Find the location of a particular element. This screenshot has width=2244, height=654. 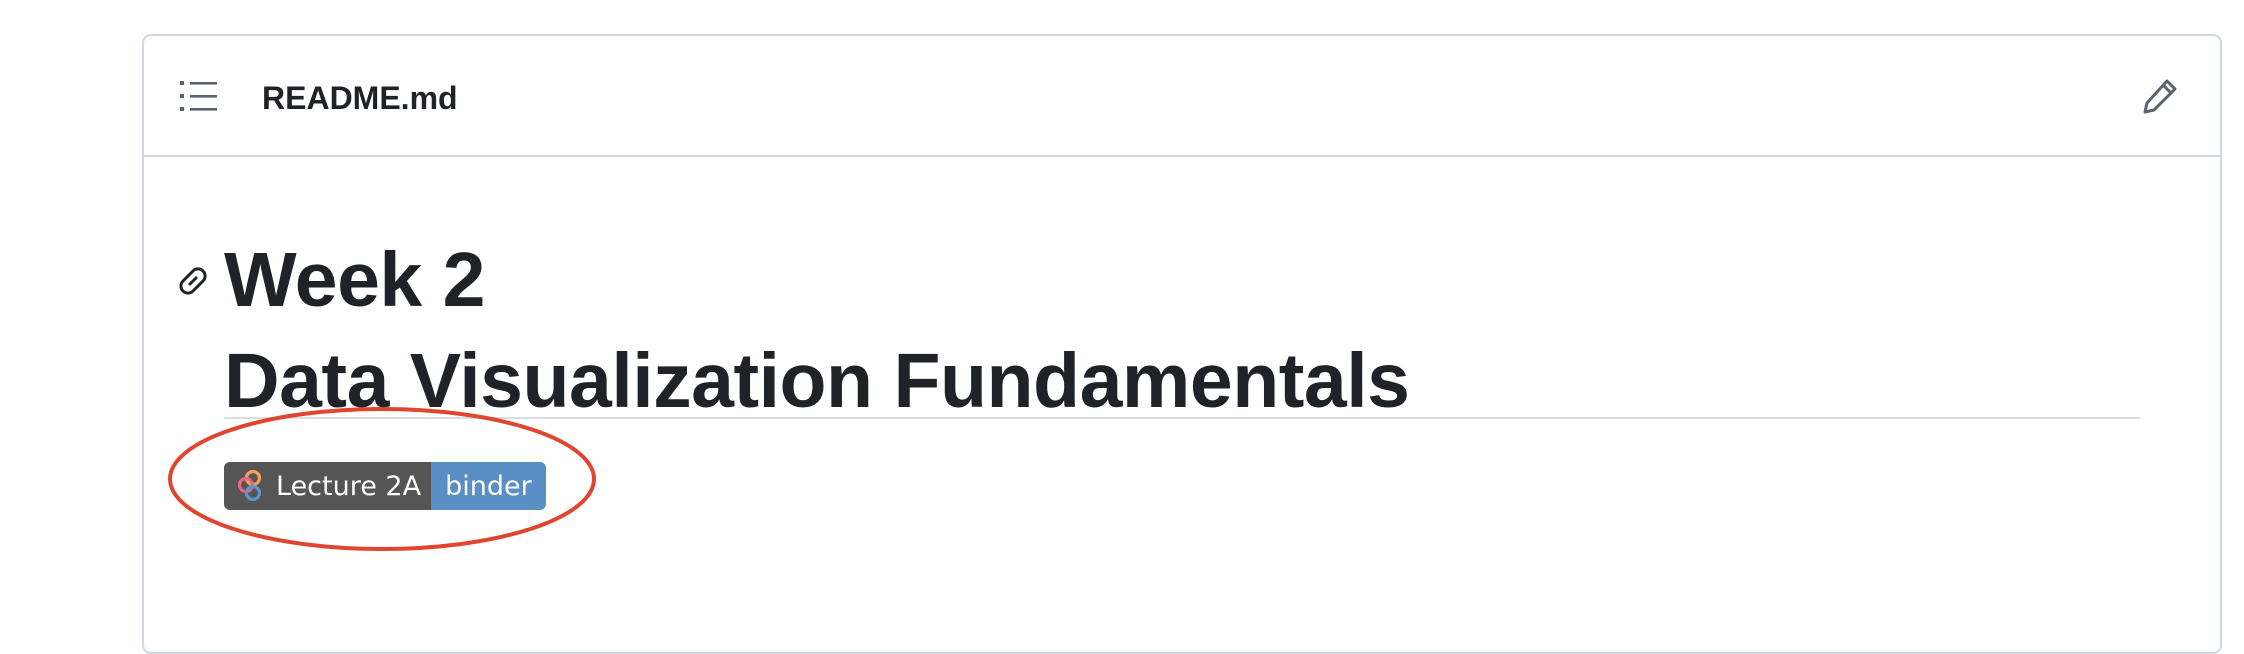

heading-anchor-link is located at coordinates (193, 281).